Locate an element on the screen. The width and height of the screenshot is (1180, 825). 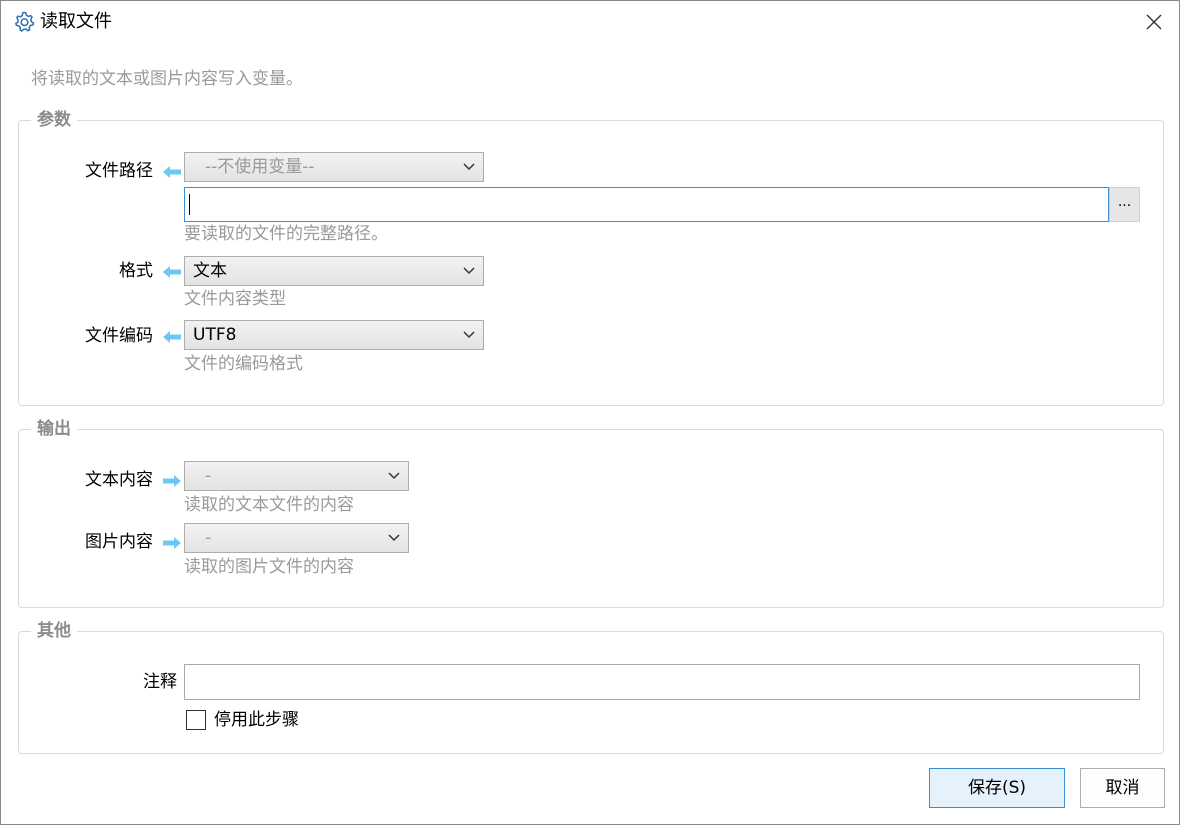
image-content-label: 图片内容 is located at coordinates (119, 542).